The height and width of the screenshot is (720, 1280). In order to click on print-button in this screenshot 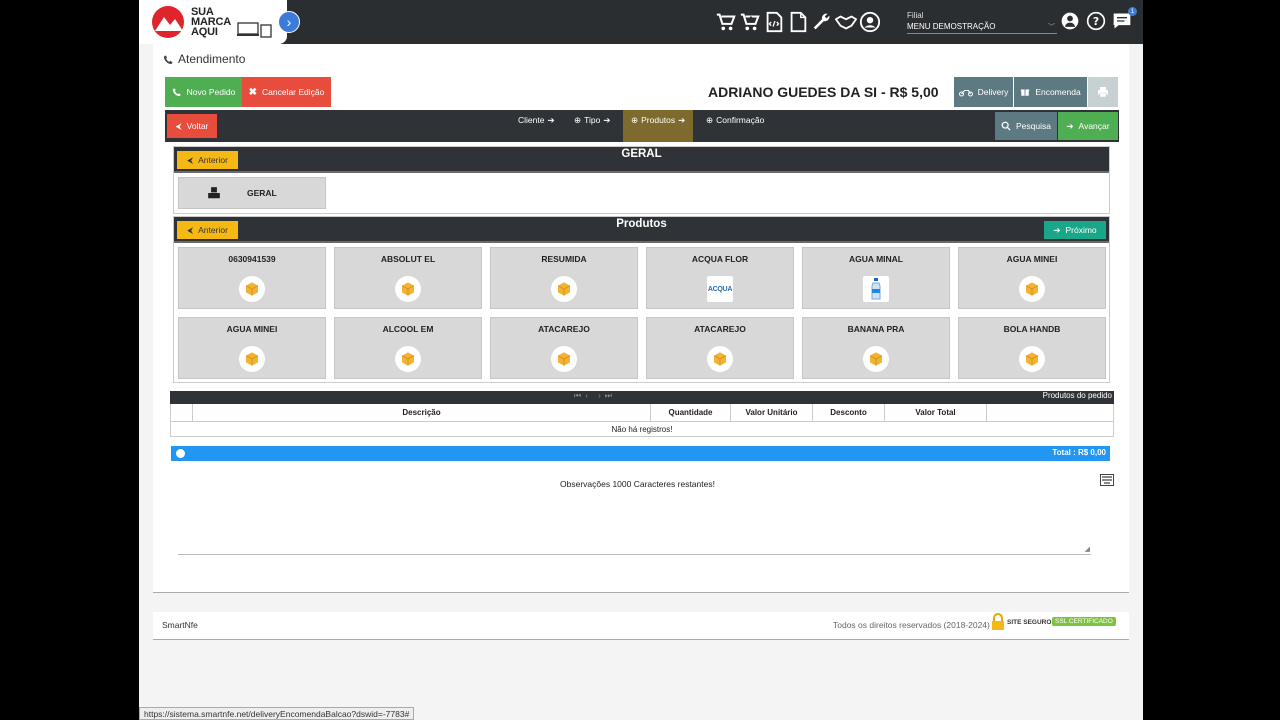, I will do `click(1103, 92)`.